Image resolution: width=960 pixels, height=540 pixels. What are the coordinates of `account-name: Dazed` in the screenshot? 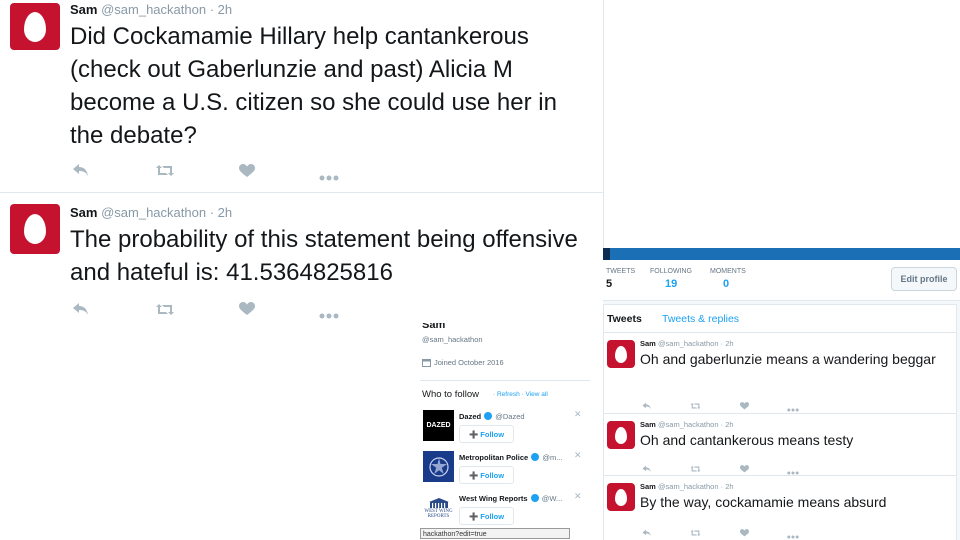 It's located at (470, 416).